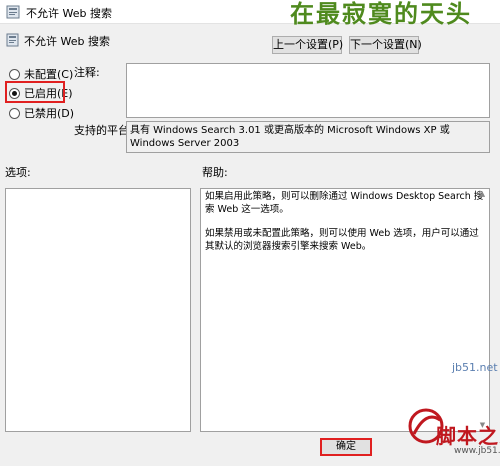 This screenshot has width=500, height=466. What do you see at coordinates (35, 92) in the screenshot?
I see `highlight-box` at bounding box center [35, 92].